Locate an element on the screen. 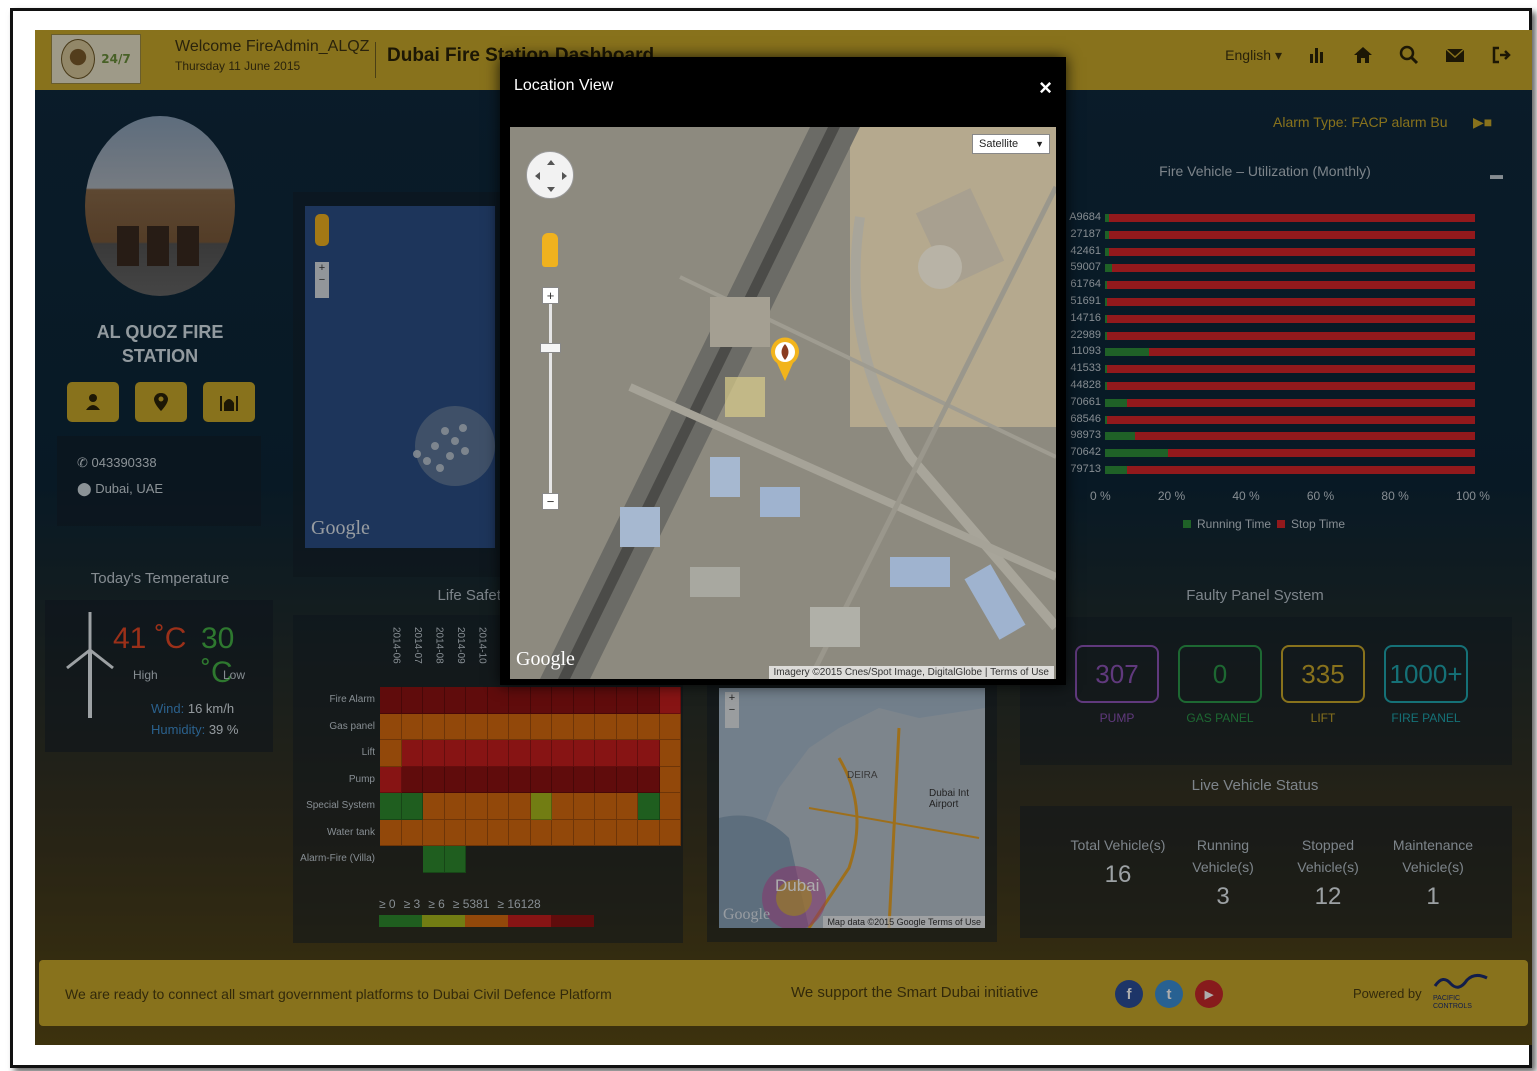 The image size is (1537, 1071). faulty-count-fire-panel: 1000+ is located at coordinates (1426, 674).